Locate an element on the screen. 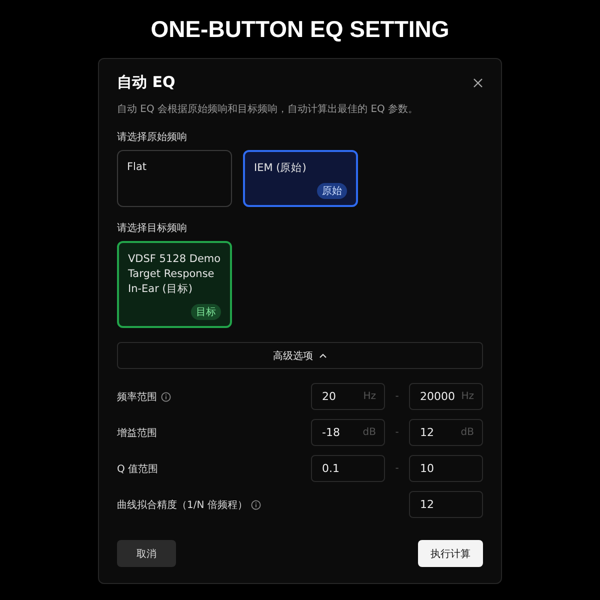 Image resolution: width=600 pixels, height=600 pixels. section-label: 请选择原始频响 is located at coordinates (152, 137).